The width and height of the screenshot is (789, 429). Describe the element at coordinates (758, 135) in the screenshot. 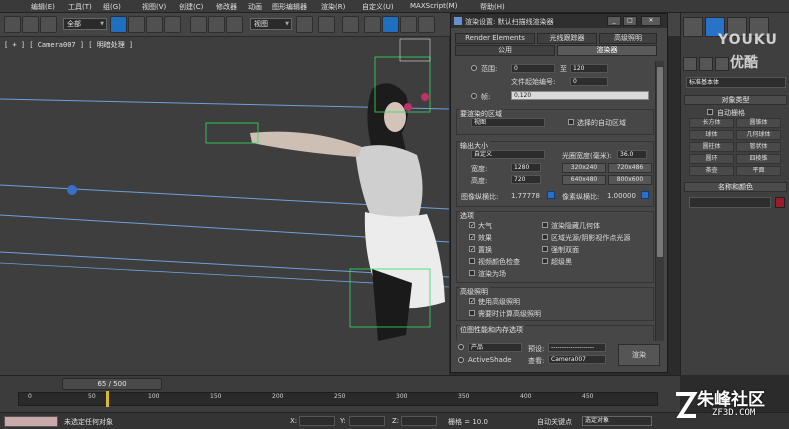

I see `geosphere-button: 几何球体` at that location.